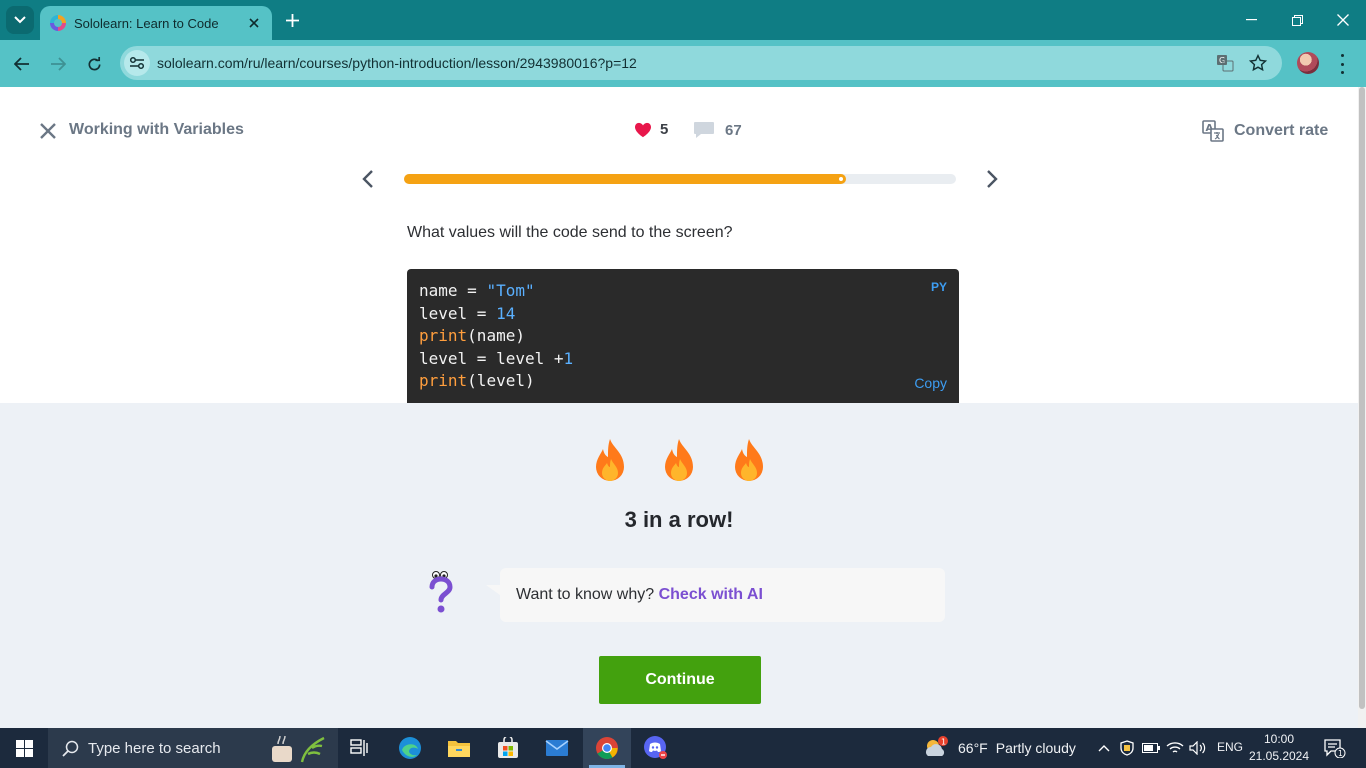 Image resolution: width=1366 pixels, height=768 pixels. I want to click on profile-avatar, so click(1308, 63).